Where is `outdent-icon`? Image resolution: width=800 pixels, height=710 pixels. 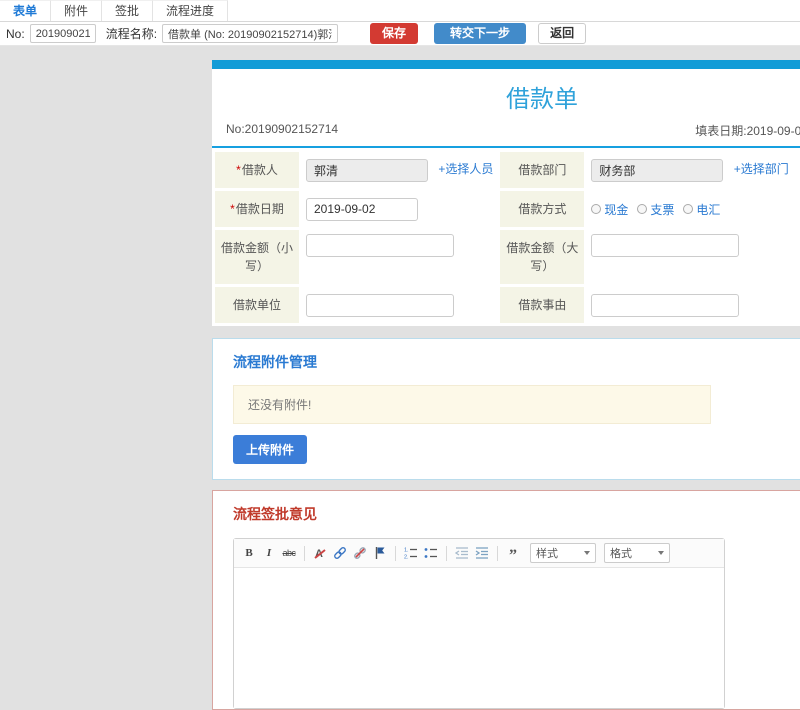
outdent-icon is located at coordinates (462, 553).